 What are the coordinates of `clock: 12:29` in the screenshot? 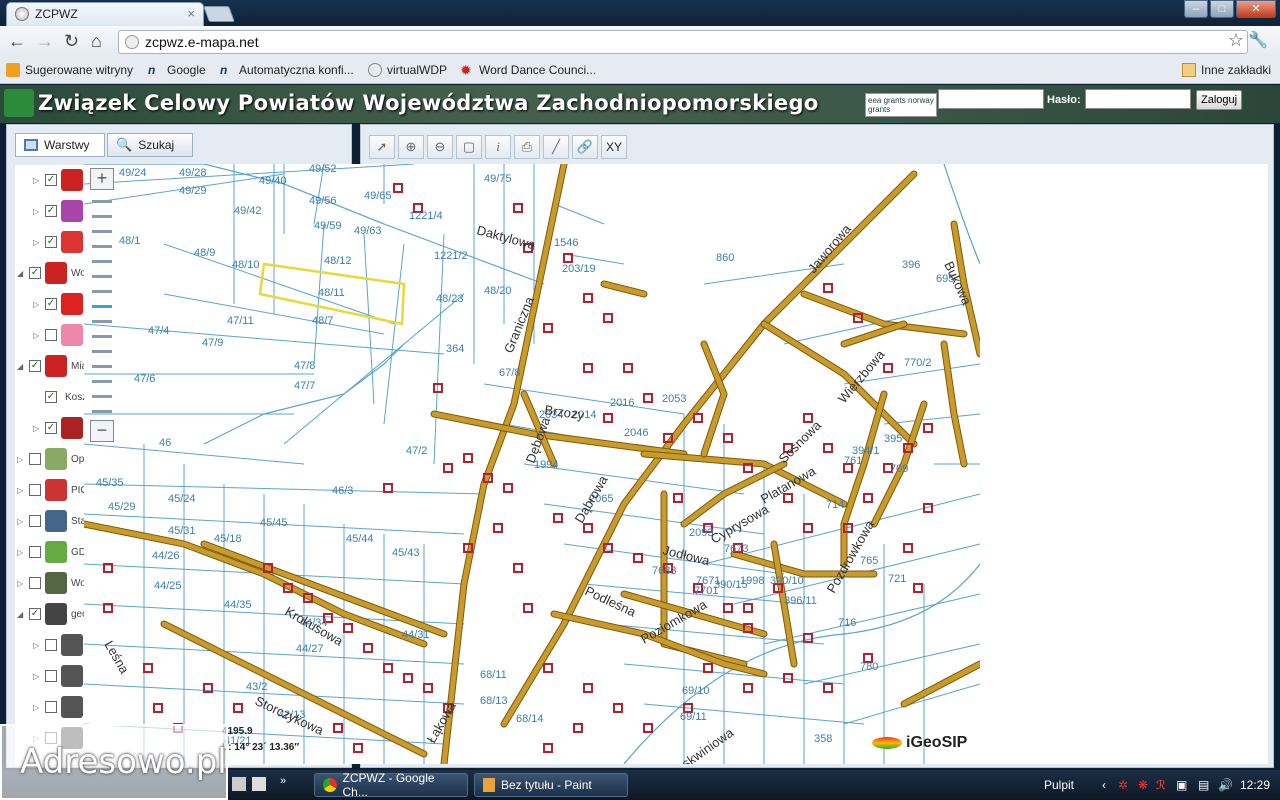 It's located at (1255, 785).